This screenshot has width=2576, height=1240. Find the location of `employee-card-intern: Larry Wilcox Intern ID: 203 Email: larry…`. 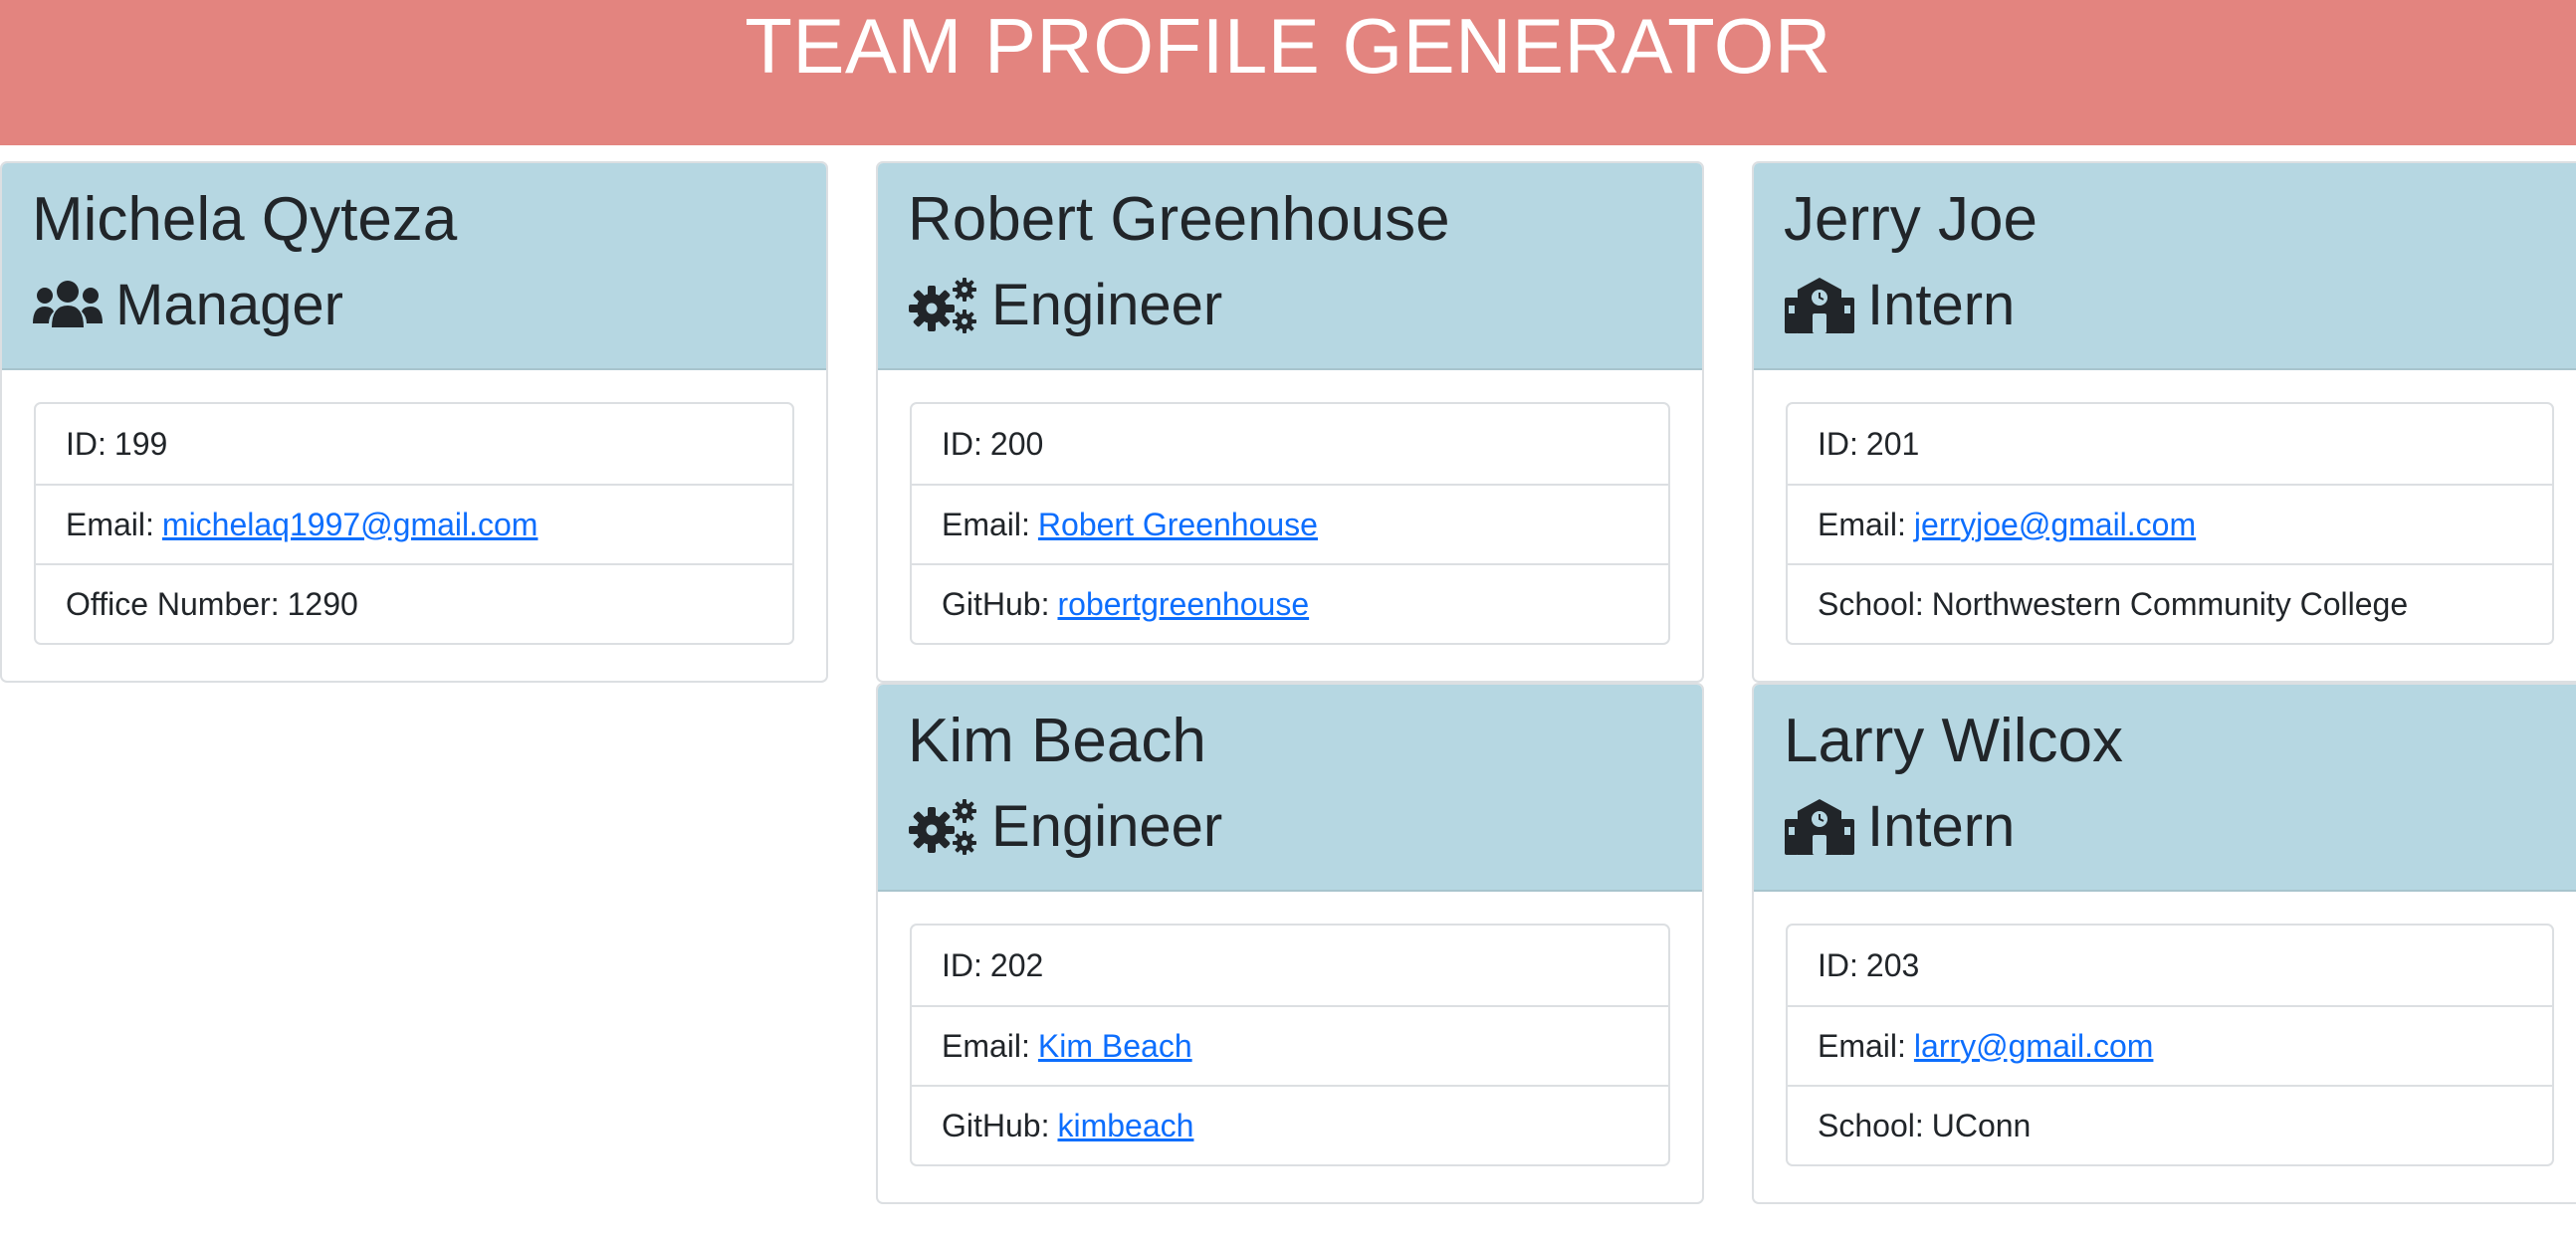

employee-card-intern: Larry Wilcox Intern ID: 203 Email: larry… is located at coordinates (2164, 944).